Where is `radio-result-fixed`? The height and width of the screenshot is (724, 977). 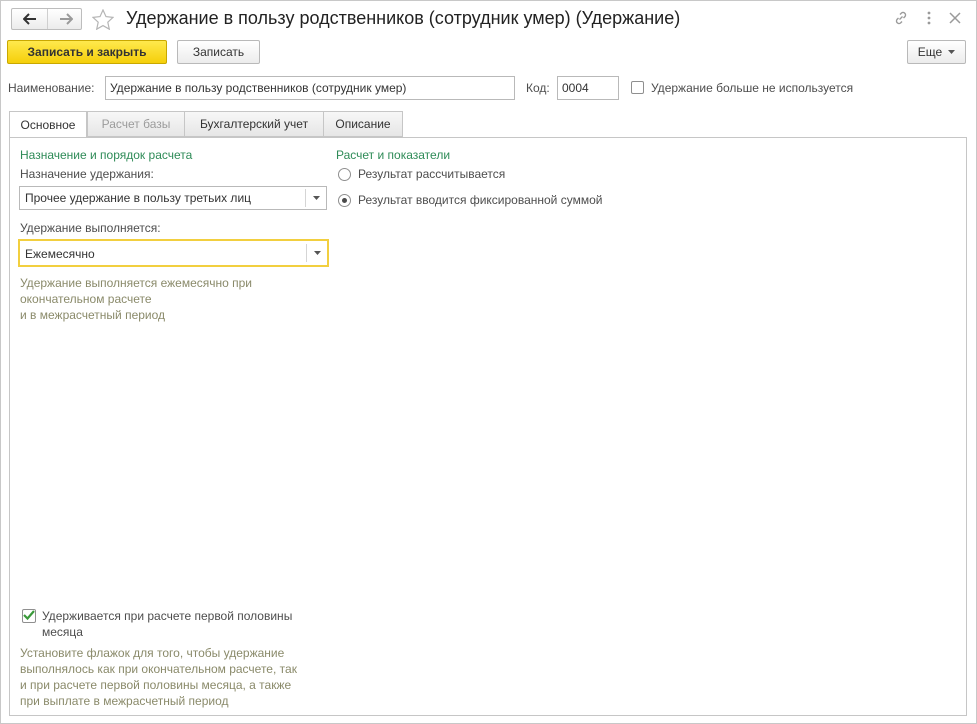 radio-result-fixed is located at coordinates (344, 200).